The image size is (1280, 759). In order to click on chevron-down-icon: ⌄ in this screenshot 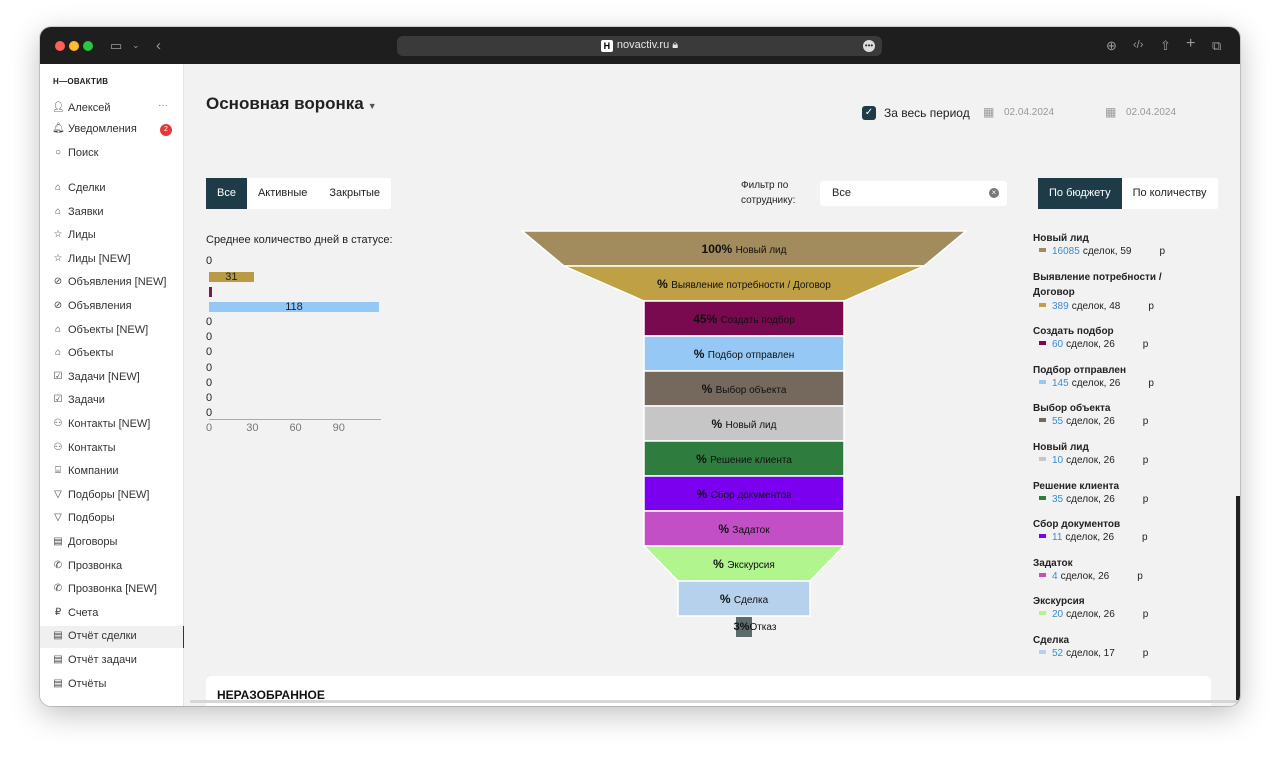, I will do `click(136, 45)`.